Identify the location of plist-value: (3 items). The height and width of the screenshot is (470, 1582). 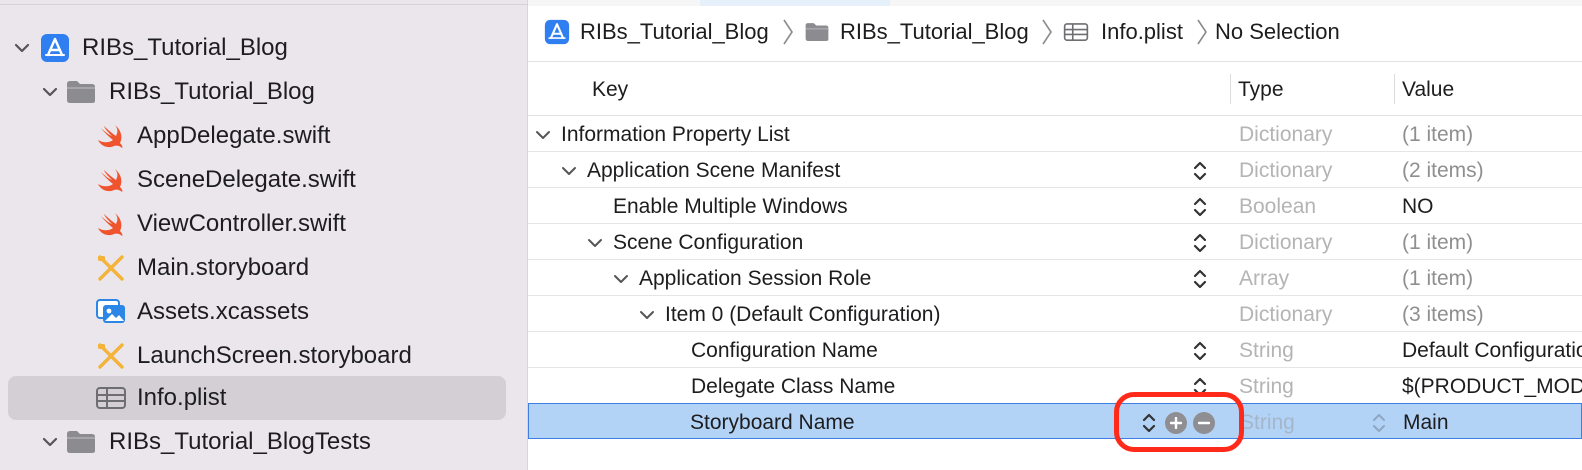
(1443, 314).